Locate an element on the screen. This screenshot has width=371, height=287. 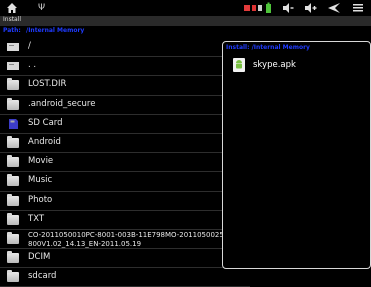
list-item: SD Card is located at coordinates (125, 124).